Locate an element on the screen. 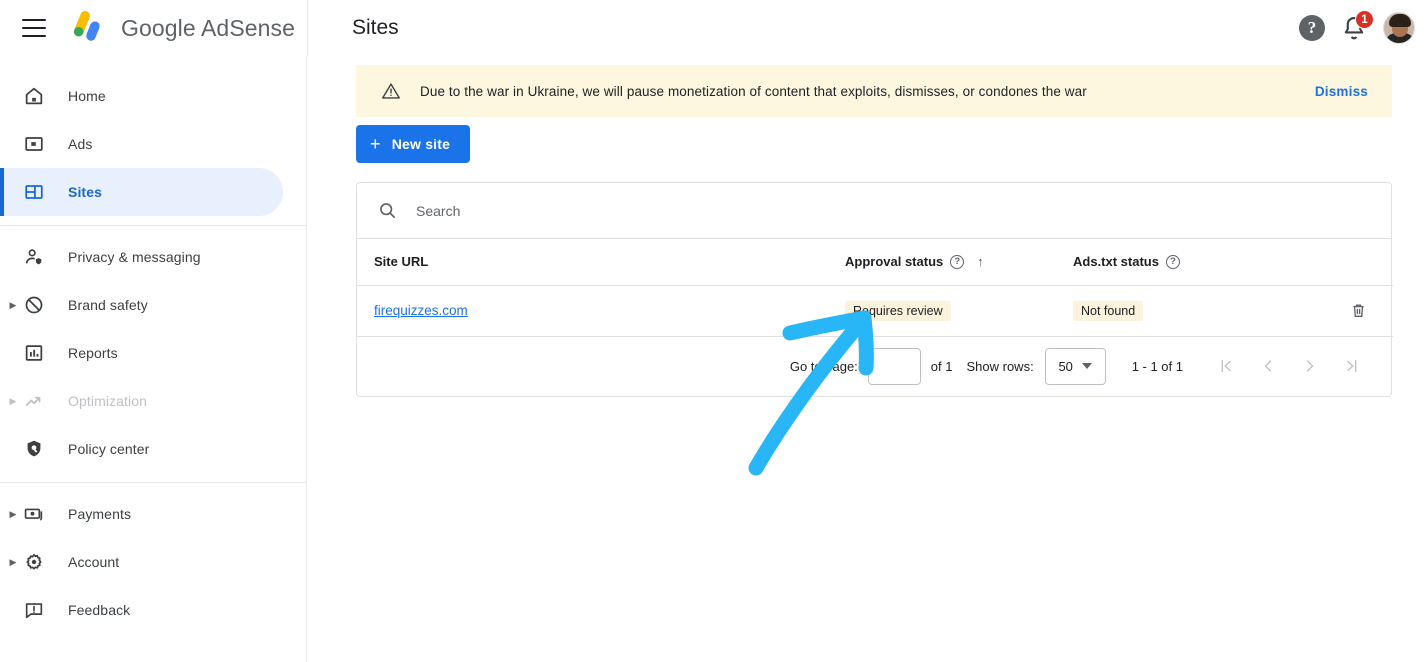 The image size is (1427, 662). rows-per-page-value: 50 is located at coordinates (1065, 366).